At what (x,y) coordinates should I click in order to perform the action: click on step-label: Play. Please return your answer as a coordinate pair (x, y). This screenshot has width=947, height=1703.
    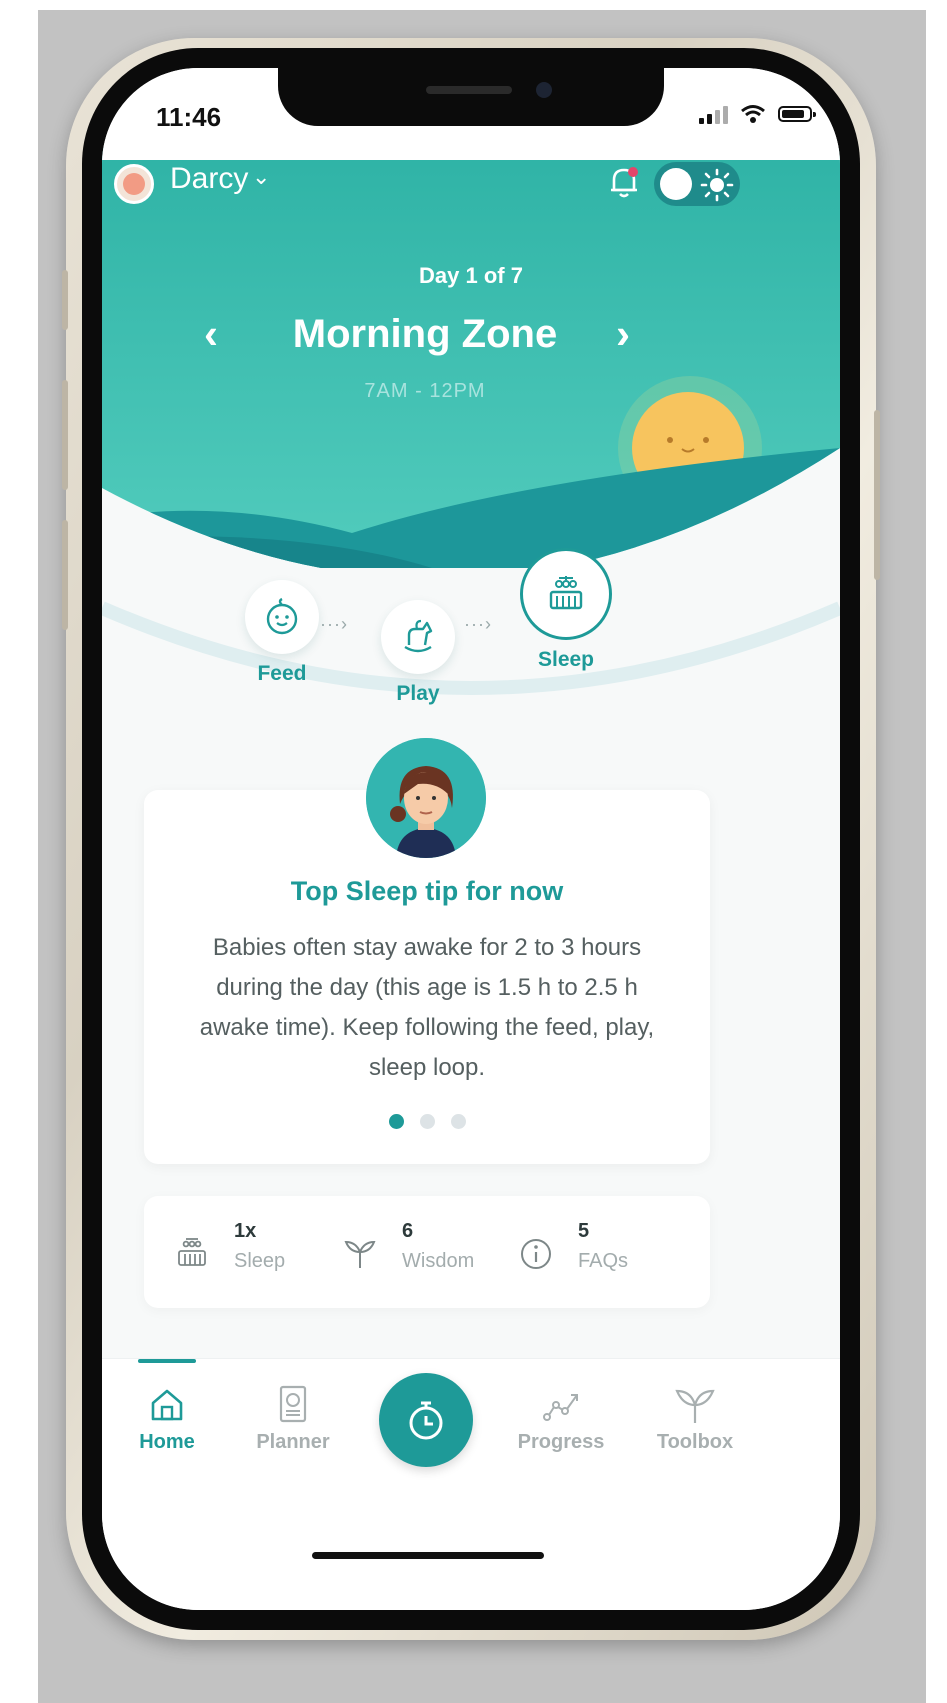
    Looking at the image, I should click on (418, 693).